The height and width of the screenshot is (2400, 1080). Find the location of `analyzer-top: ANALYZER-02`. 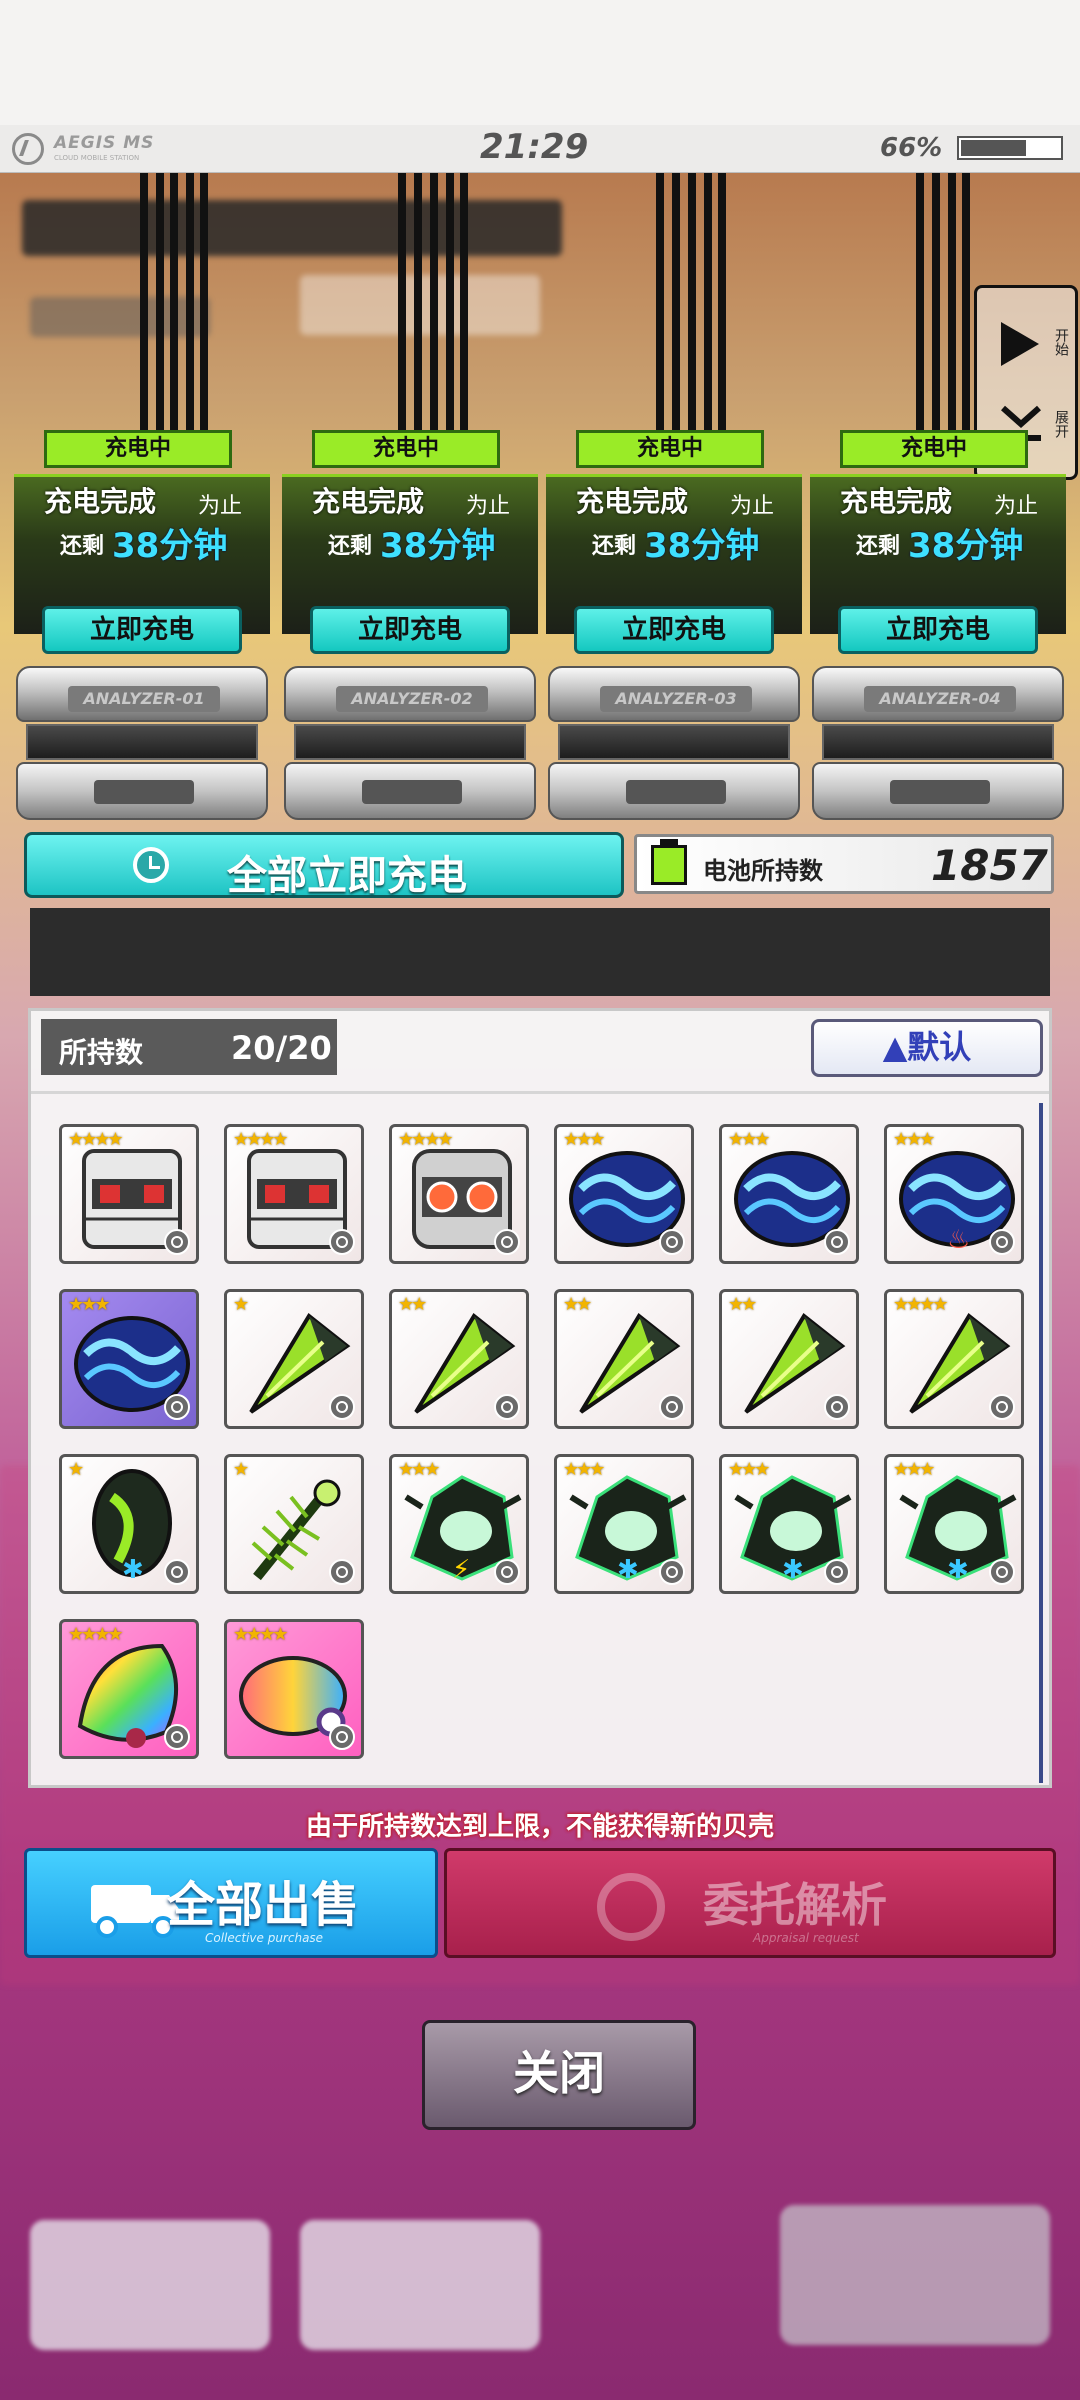

analyzer-top: ANALYZER-02 is located at coordinates (410, 694).